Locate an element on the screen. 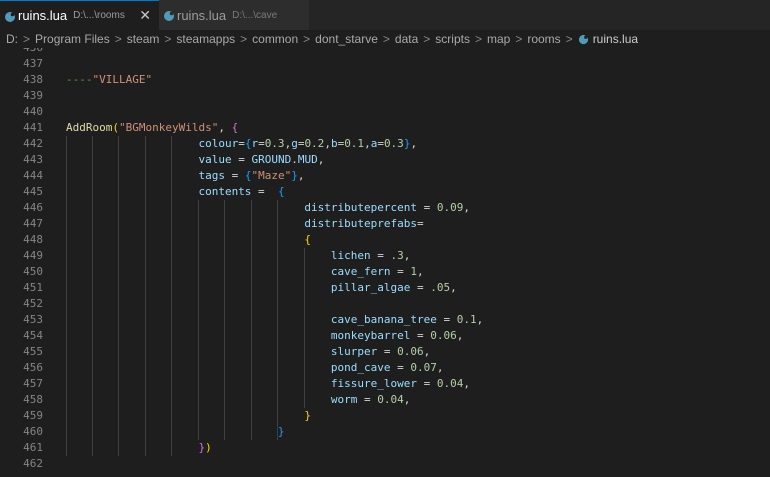 The height and width of the screenshot is (477, 770). code-line: 454 monkeybarrel = 0.06, is located at coordinates (385, 336).